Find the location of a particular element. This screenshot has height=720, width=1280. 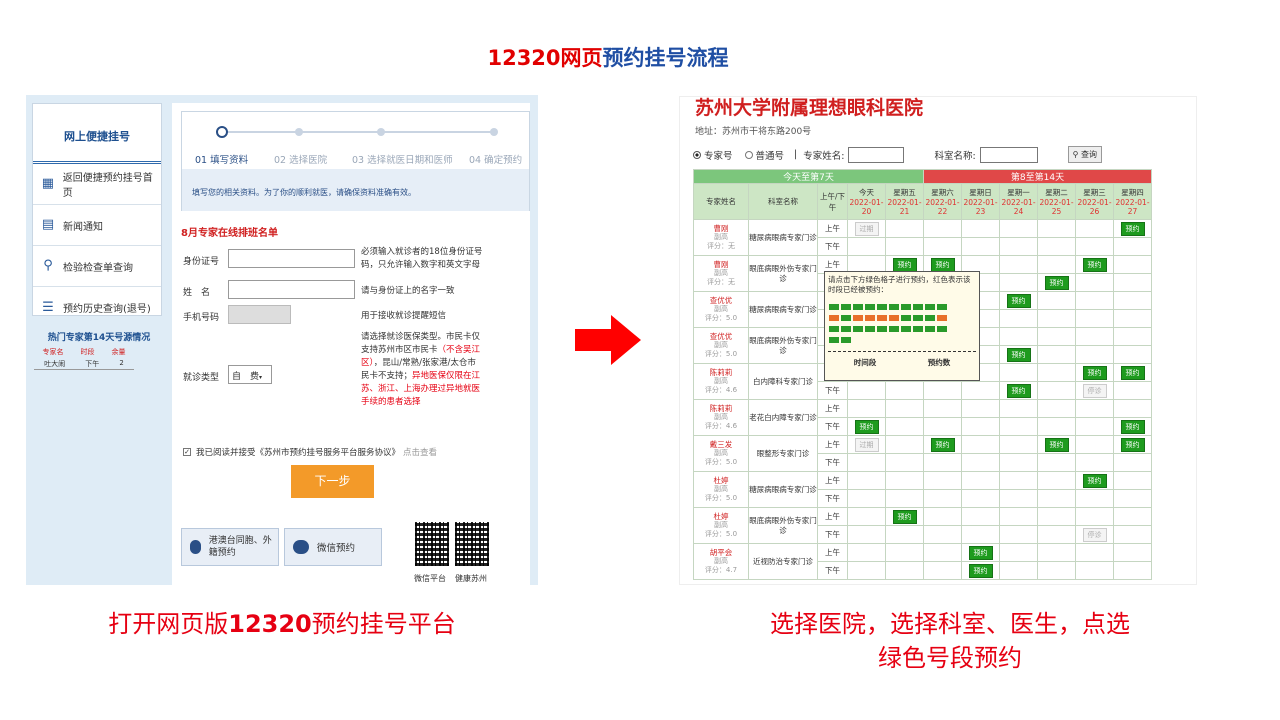

slot-popup: 请点击下方绿色格子进行预约，红色表示该时段已经被预约： 时间段 预约数 is located at coordinates (902, 326).